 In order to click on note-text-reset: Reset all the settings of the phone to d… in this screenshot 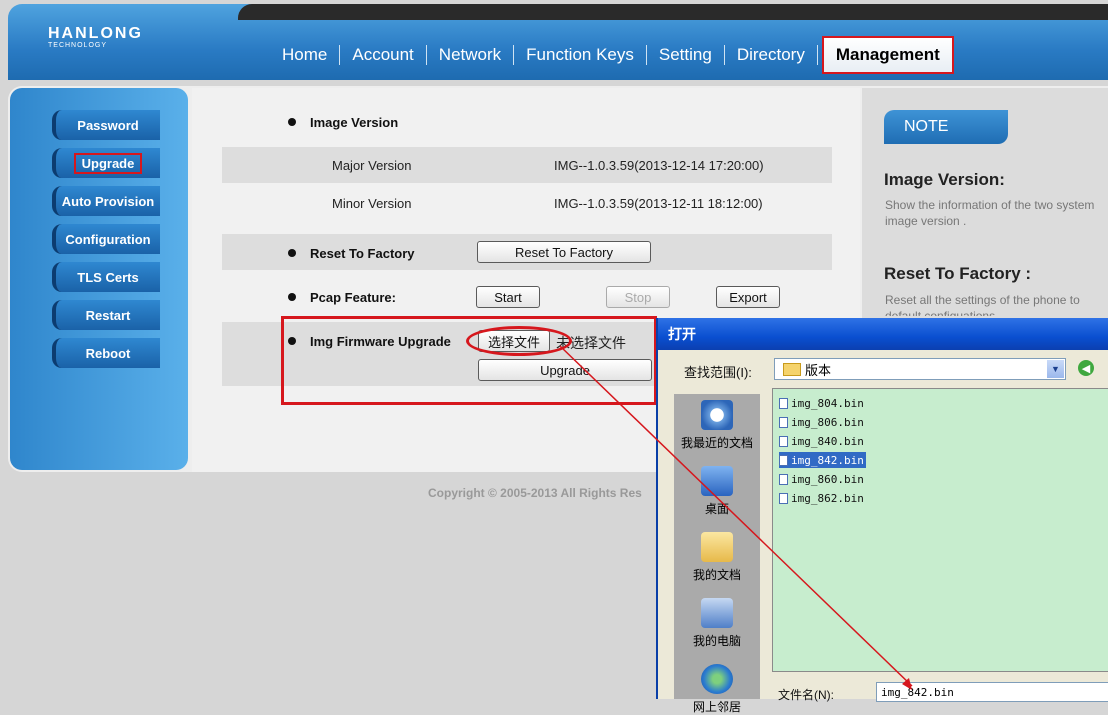, I will do `click(982, 304)`.